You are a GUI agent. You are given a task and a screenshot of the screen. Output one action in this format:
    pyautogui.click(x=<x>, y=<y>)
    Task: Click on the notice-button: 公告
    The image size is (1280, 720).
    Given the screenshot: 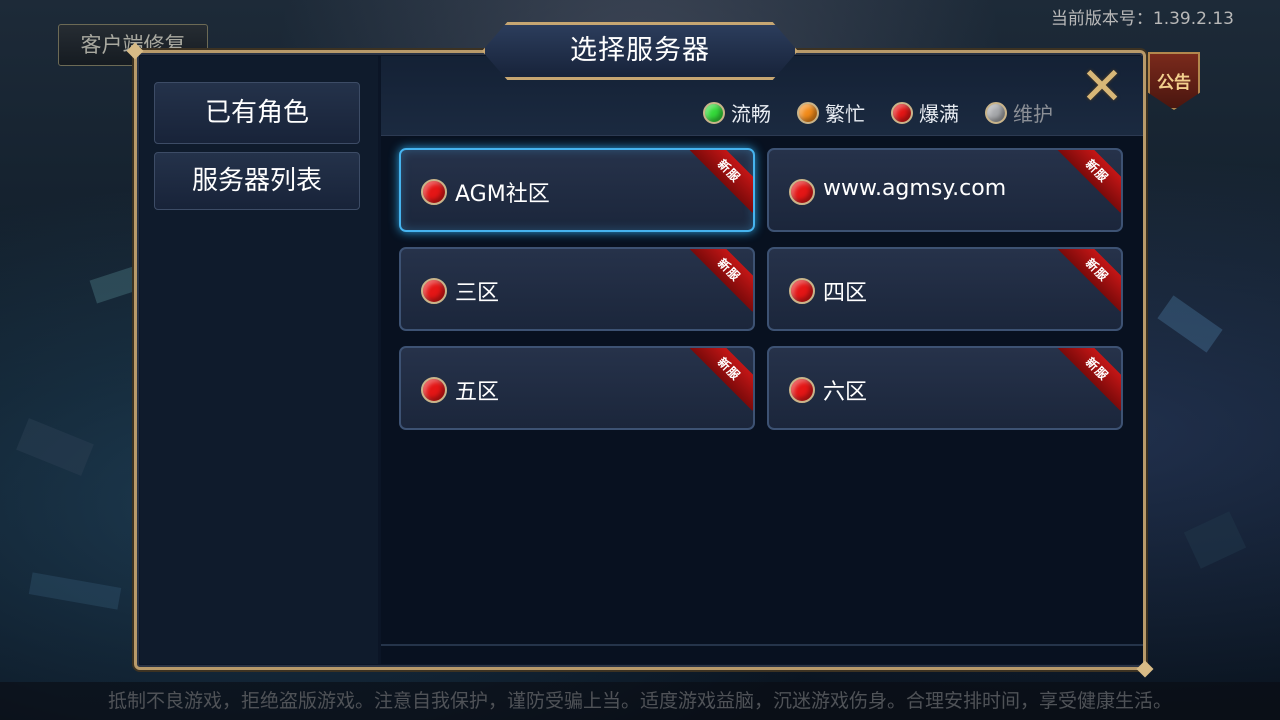 What is the action you would take?
    pyautogui.click(x=1174, y=81)
    